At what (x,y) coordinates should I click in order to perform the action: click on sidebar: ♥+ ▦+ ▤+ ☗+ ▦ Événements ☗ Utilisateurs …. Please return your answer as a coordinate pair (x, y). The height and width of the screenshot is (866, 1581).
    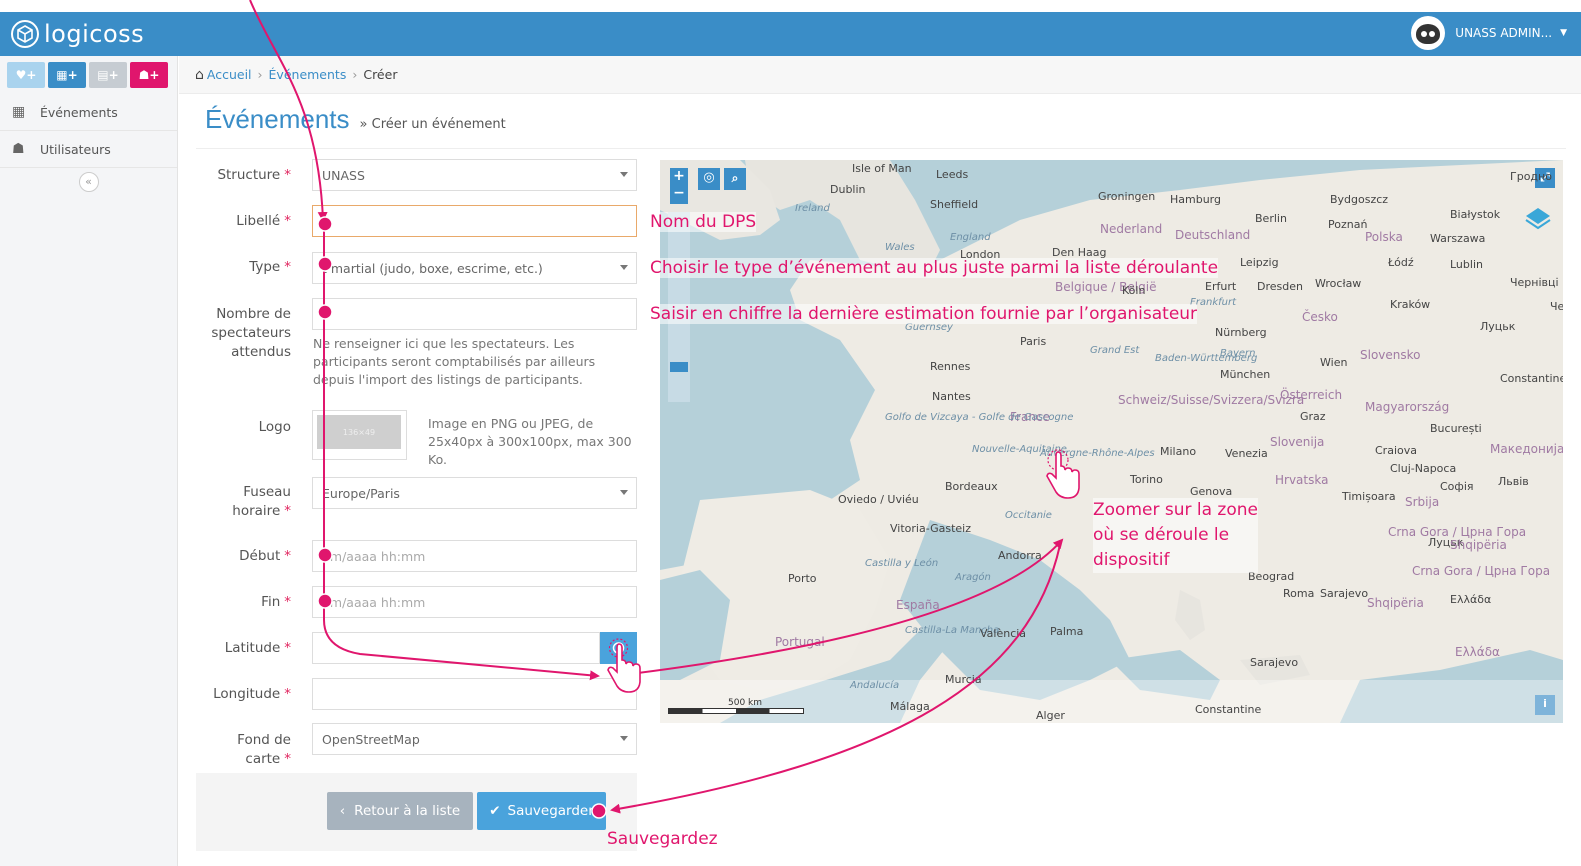
    Looking at the image, I should click on (89, 461).